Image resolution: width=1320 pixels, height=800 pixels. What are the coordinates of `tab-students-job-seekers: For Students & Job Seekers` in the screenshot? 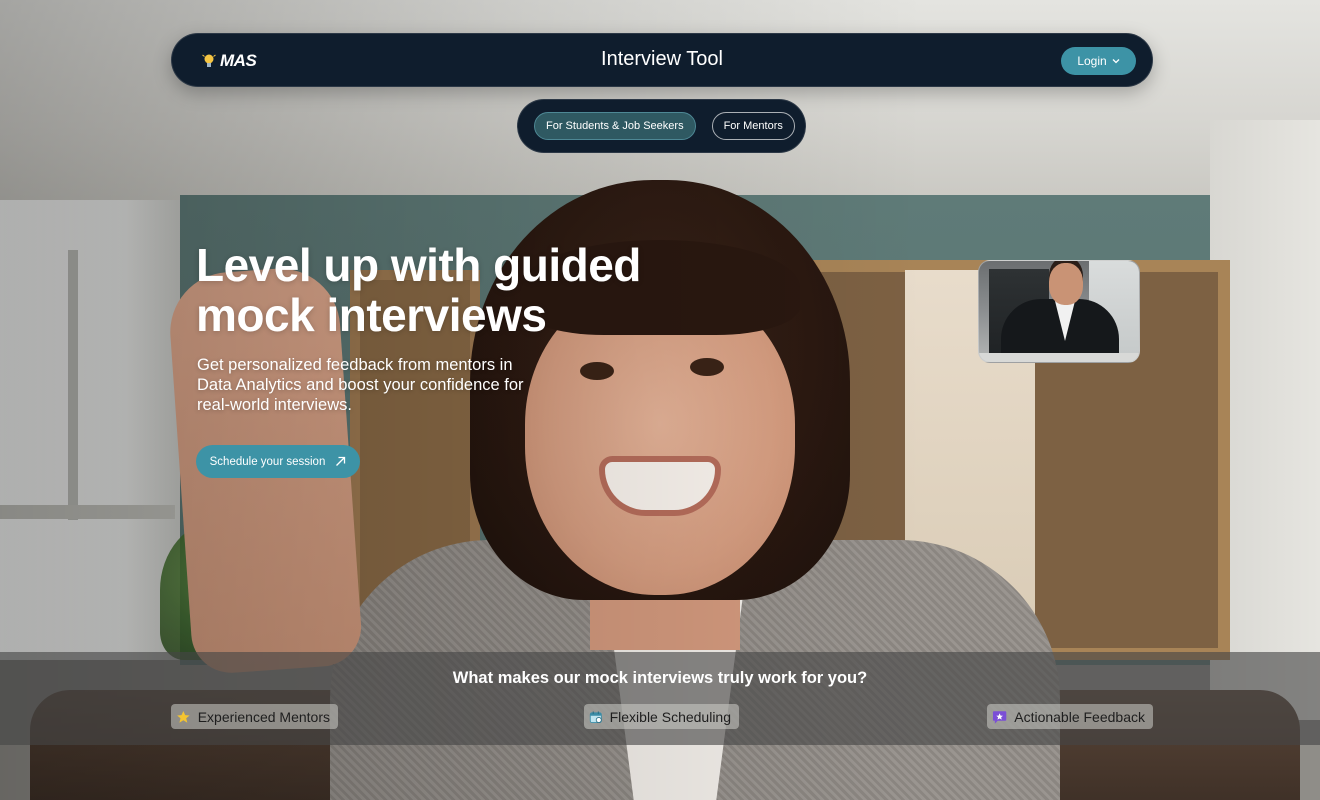 It's located at (615, 126).